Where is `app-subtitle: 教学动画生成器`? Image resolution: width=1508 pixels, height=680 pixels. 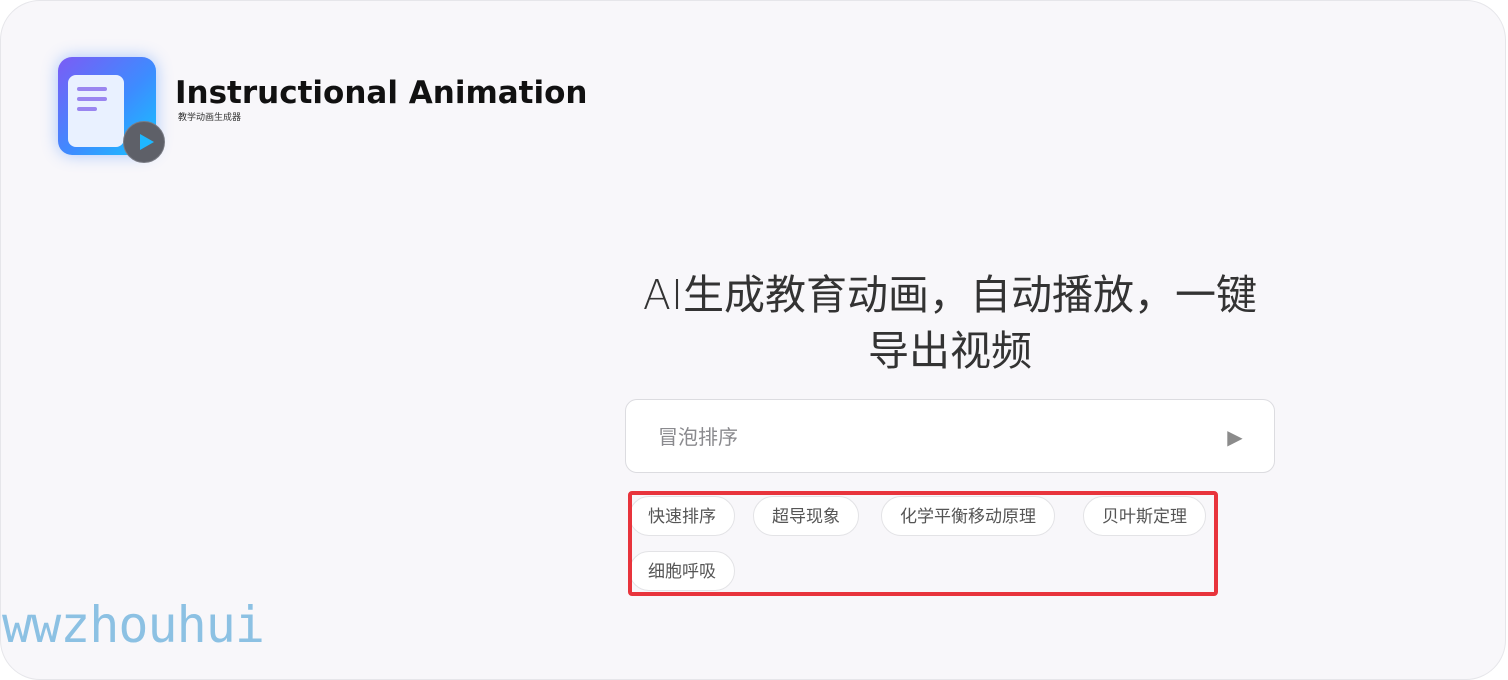
app-subtitle: 教学动画生成器 is located at coordinates (210, 118).